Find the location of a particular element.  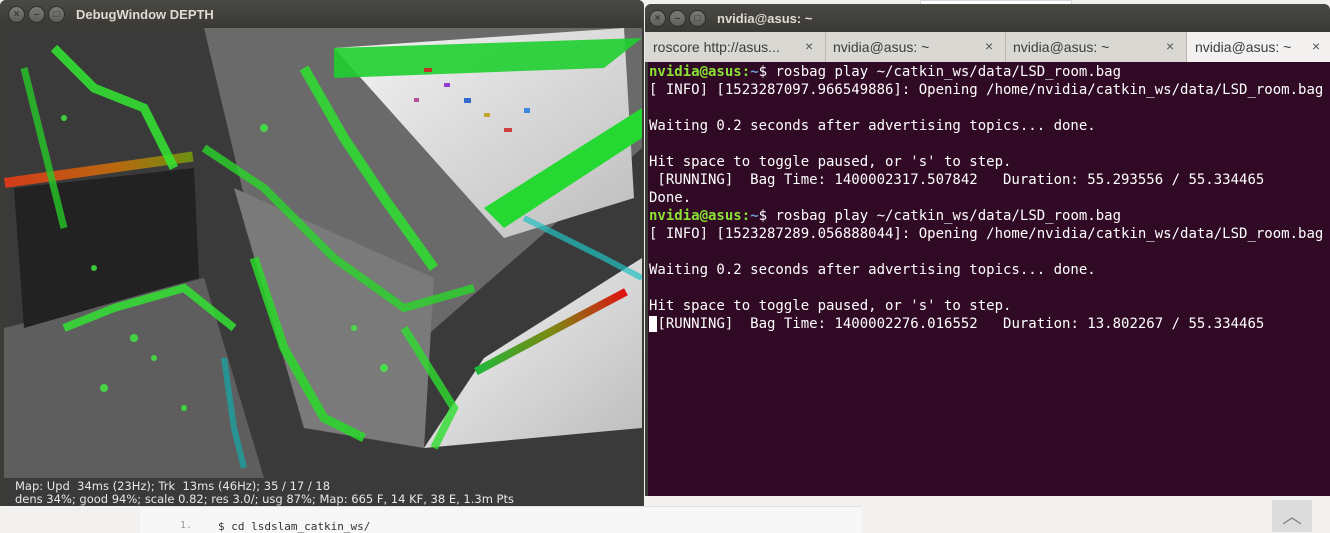

debug-window-titlebar: × – □ DebugWindow DEPTH is located at coordinates (322, 14).